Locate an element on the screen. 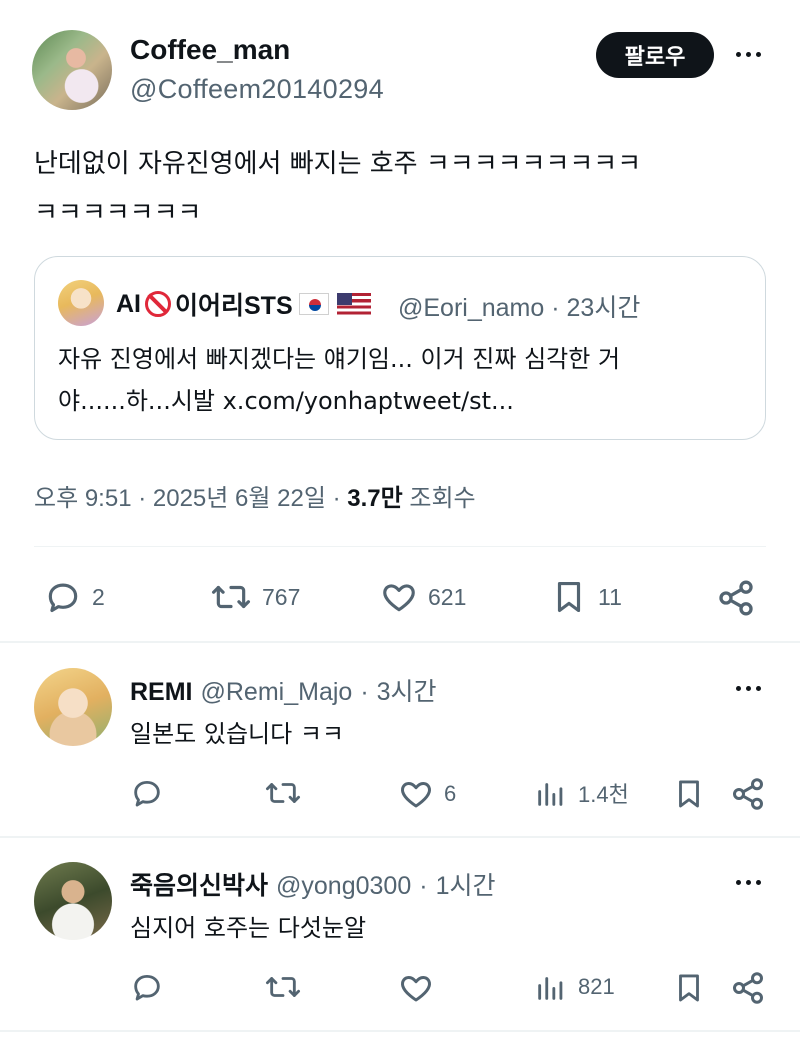 This screenshot has height=1043, width=800. views-button: 1.4천 is located at coordinates (581, 793).